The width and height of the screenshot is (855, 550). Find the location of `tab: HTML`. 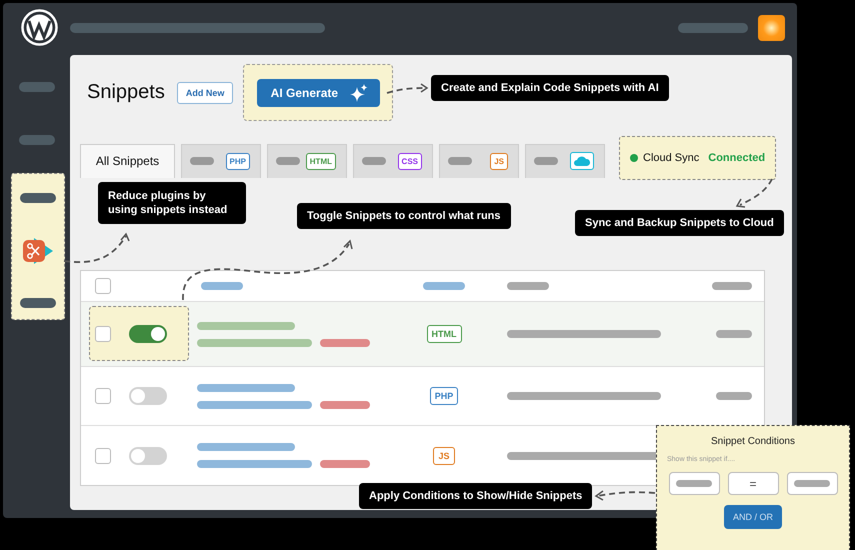

tab: HTML is located at coordinates (307, 161).